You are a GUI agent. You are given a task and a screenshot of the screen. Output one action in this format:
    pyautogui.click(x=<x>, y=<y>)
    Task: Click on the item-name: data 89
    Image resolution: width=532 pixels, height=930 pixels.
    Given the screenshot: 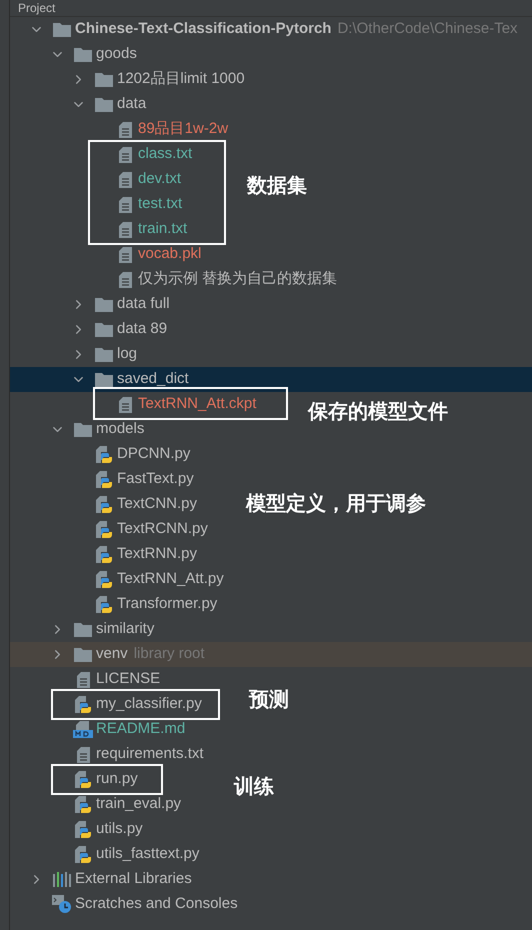 What is the action you would take?
    pyautogui.click(x=142, y=329)
    